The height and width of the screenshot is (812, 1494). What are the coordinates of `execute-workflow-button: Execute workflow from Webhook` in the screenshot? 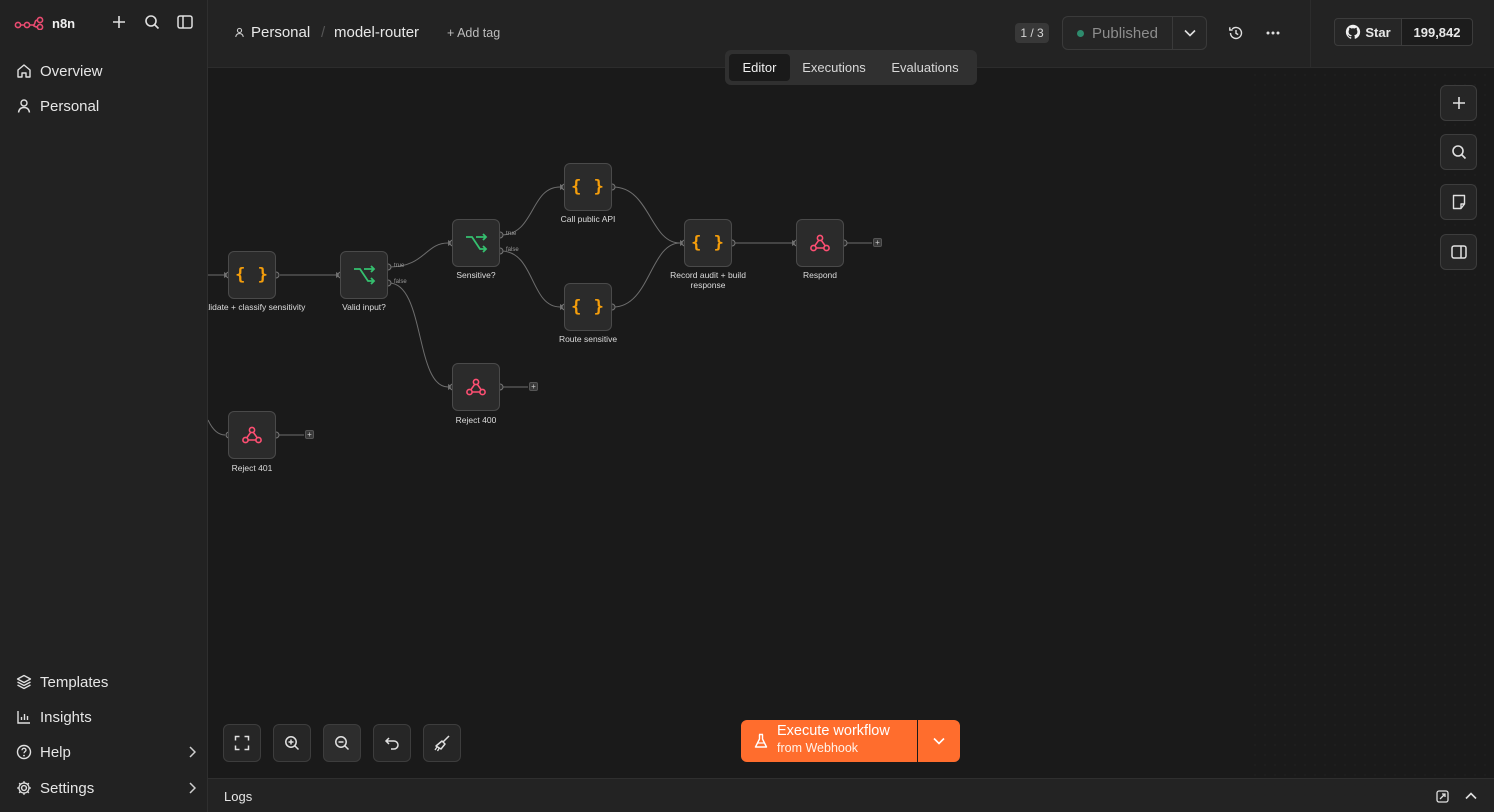 It's located at (829, 741).